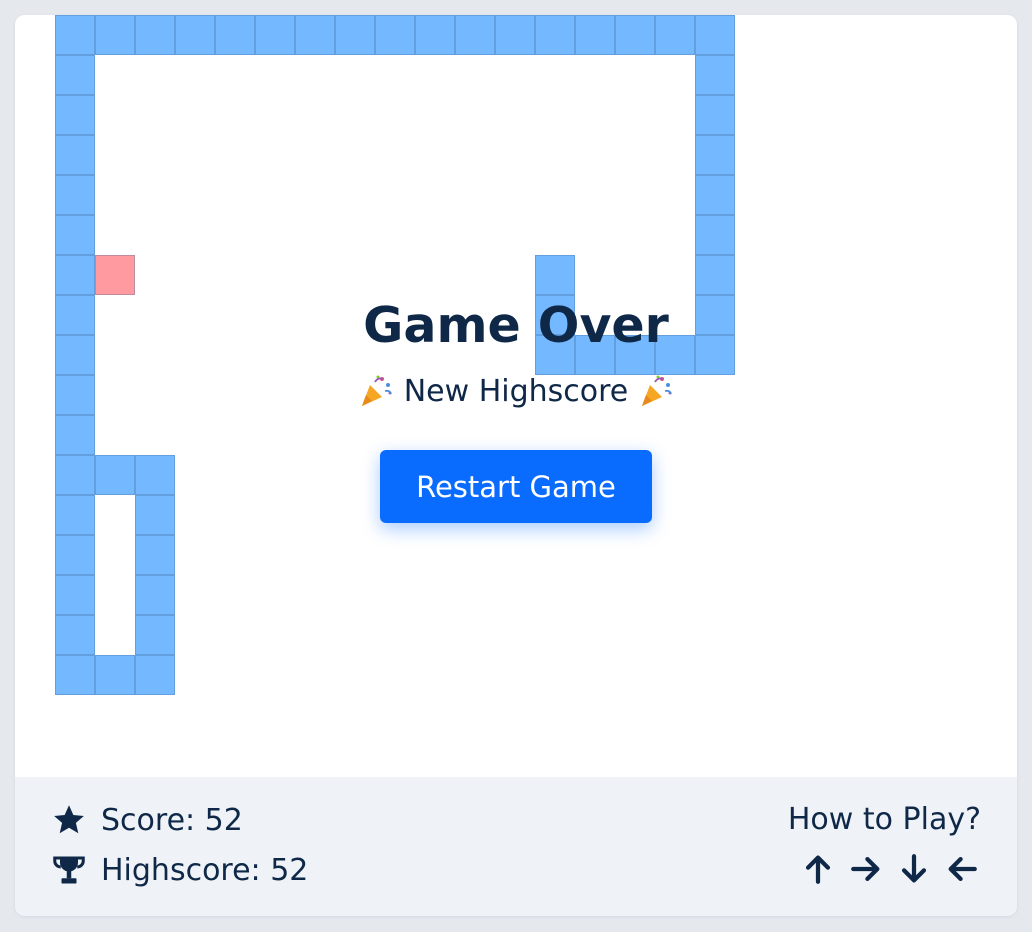 The height and width of the screenshot is (932, 1032). I want to click on star-icon, so click(69, 819).